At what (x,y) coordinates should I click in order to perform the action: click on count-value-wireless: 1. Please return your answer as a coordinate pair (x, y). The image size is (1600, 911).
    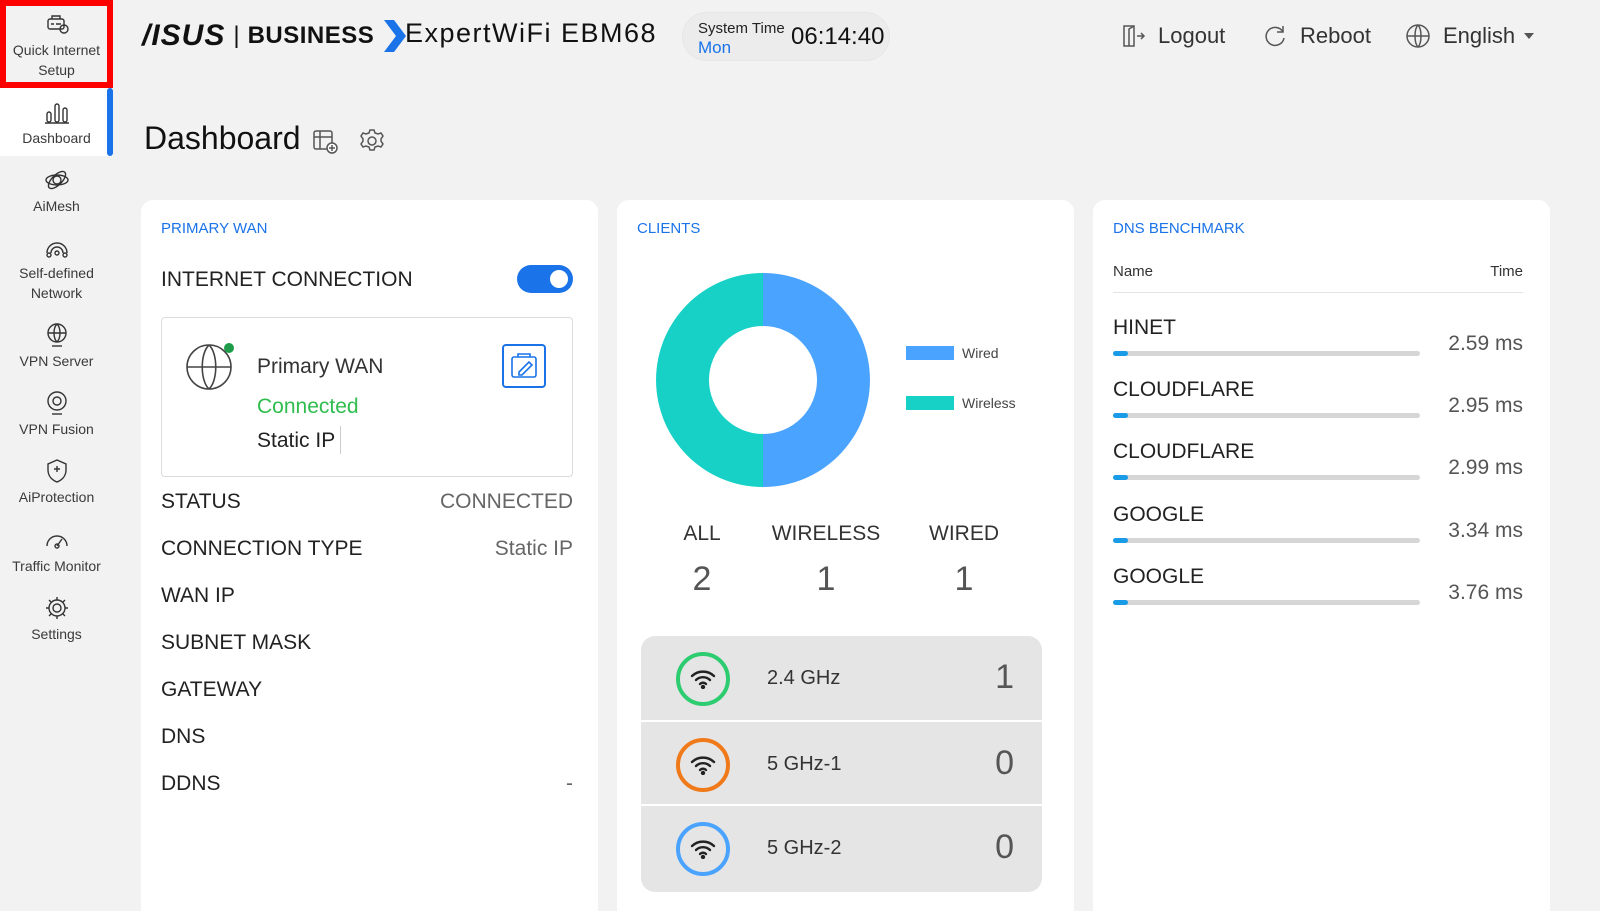
    Looking at the image, I should click on (826, 579).